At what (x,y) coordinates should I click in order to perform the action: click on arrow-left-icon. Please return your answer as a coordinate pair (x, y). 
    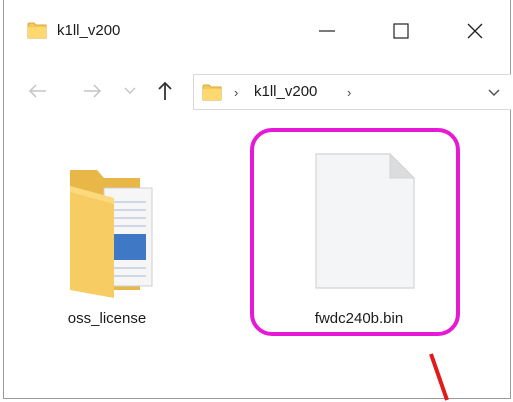
    Looking at the image, I should click on (37, 91).